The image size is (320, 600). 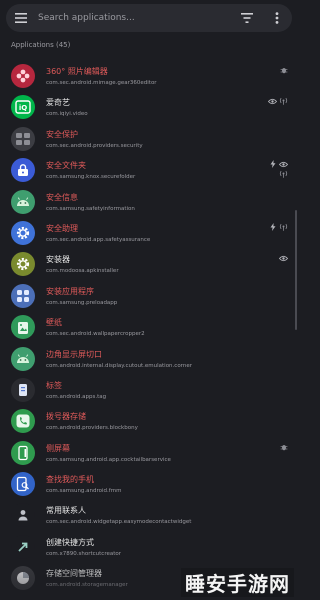 I want to click on app-name: 创建快捷方式, so click(x=70, y=542).